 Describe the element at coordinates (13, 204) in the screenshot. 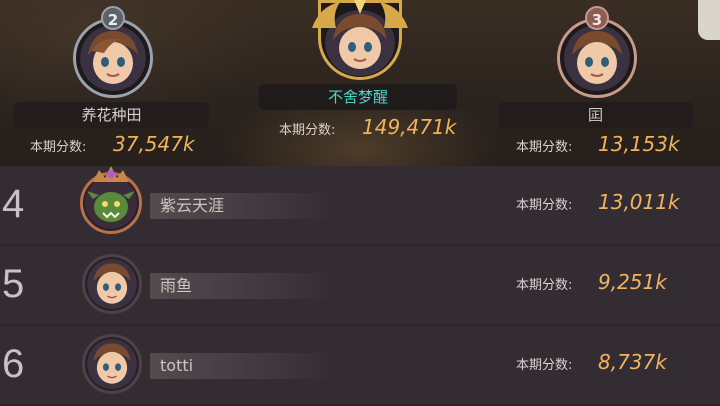

I see `rank-number: 4` at that location.